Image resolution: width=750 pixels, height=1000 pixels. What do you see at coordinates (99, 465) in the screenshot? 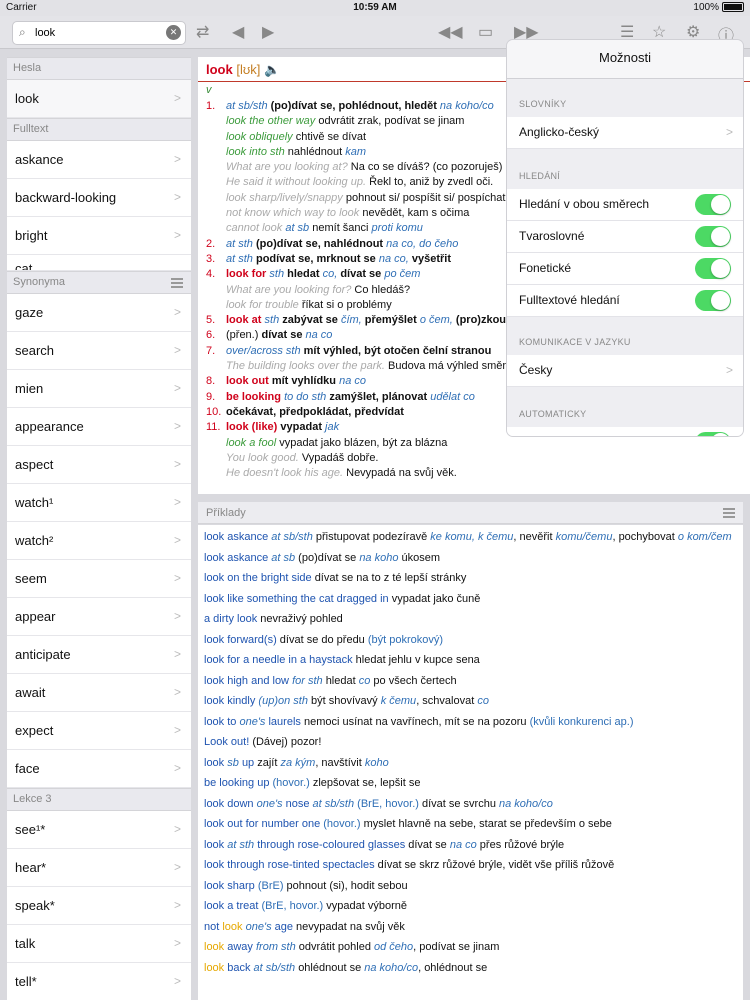
I see `list-item: aspect >` at bounding box center [99, 465].